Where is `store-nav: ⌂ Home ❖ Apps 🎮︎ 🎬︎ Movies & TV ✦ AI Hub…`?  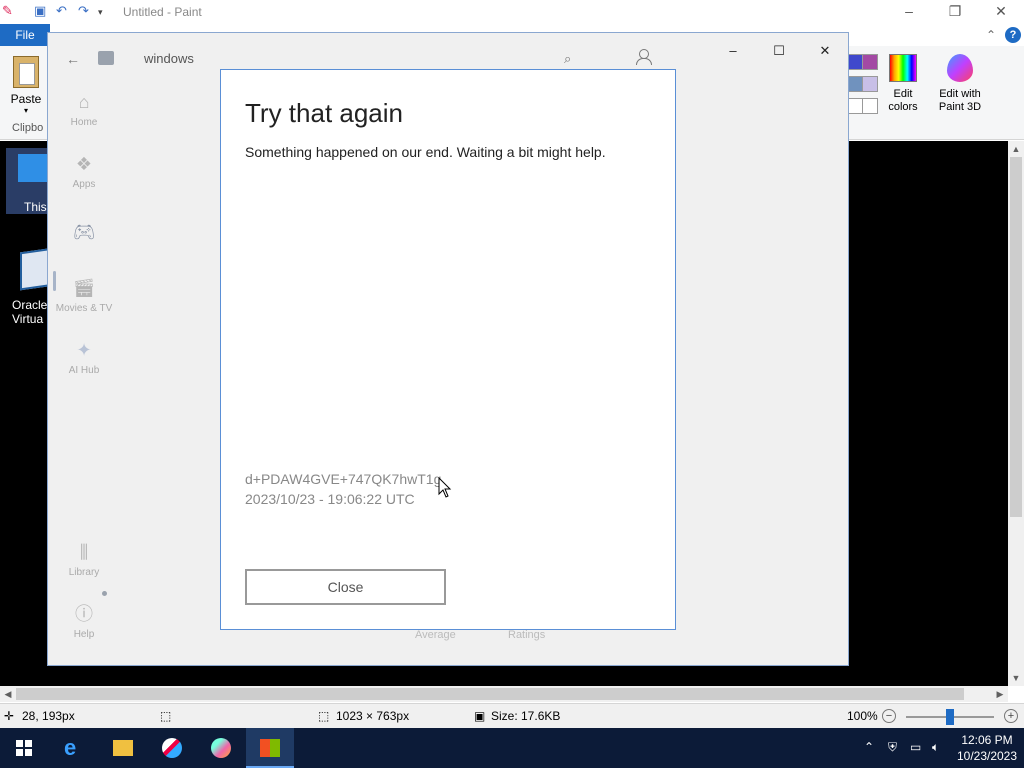 store-nav: ⌂ Home ❖ Apps 🎮︎ 🎬︎ Movies & TV ✦ AI Hub… is located at coordinates (84, 373).